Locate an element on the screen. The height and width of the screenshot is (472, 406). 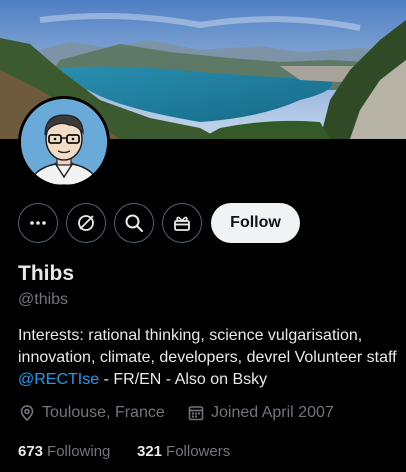
profile-joined: Joined April 2007 is located at coordinates (260, 413).